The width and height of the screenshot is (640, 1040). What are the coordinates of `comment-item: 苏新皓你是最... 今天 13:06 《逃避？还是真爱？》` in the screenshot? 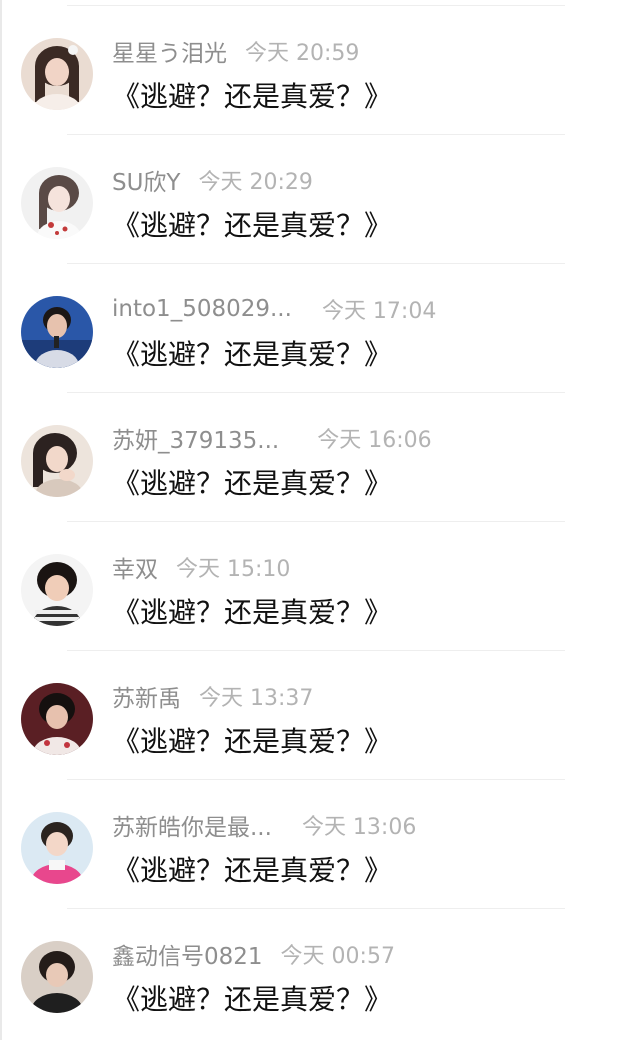 It's located at (320, 843).